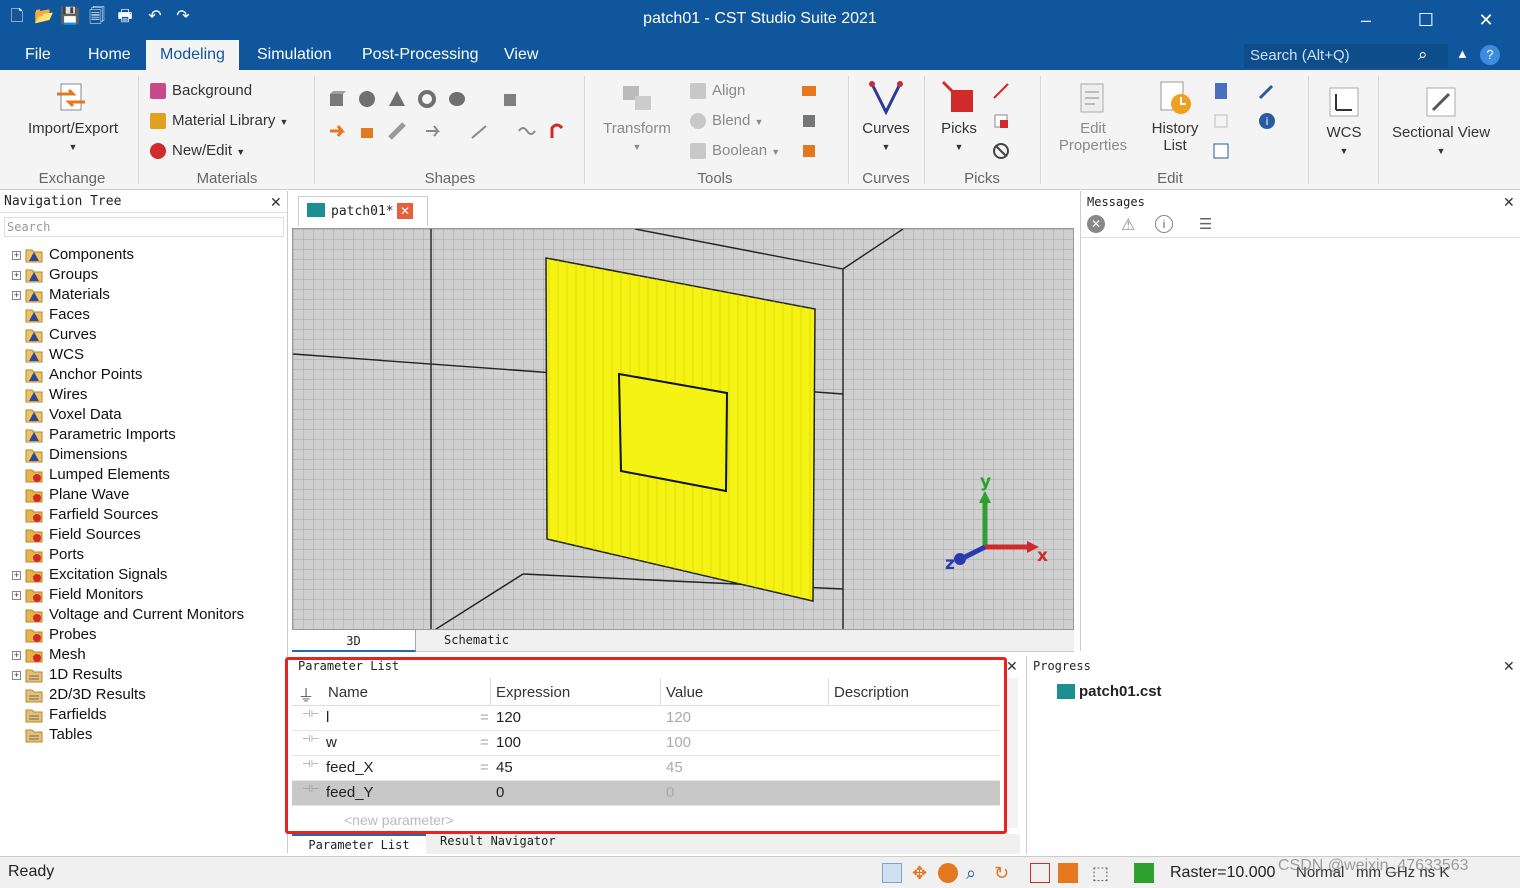 Image resolution: width=1520 pixels, height=888 pixels. What do you see at coordinates (54, 335) in the screenshot?
I see `nav-item-curves: Curves` at bounding box center [54, 335].